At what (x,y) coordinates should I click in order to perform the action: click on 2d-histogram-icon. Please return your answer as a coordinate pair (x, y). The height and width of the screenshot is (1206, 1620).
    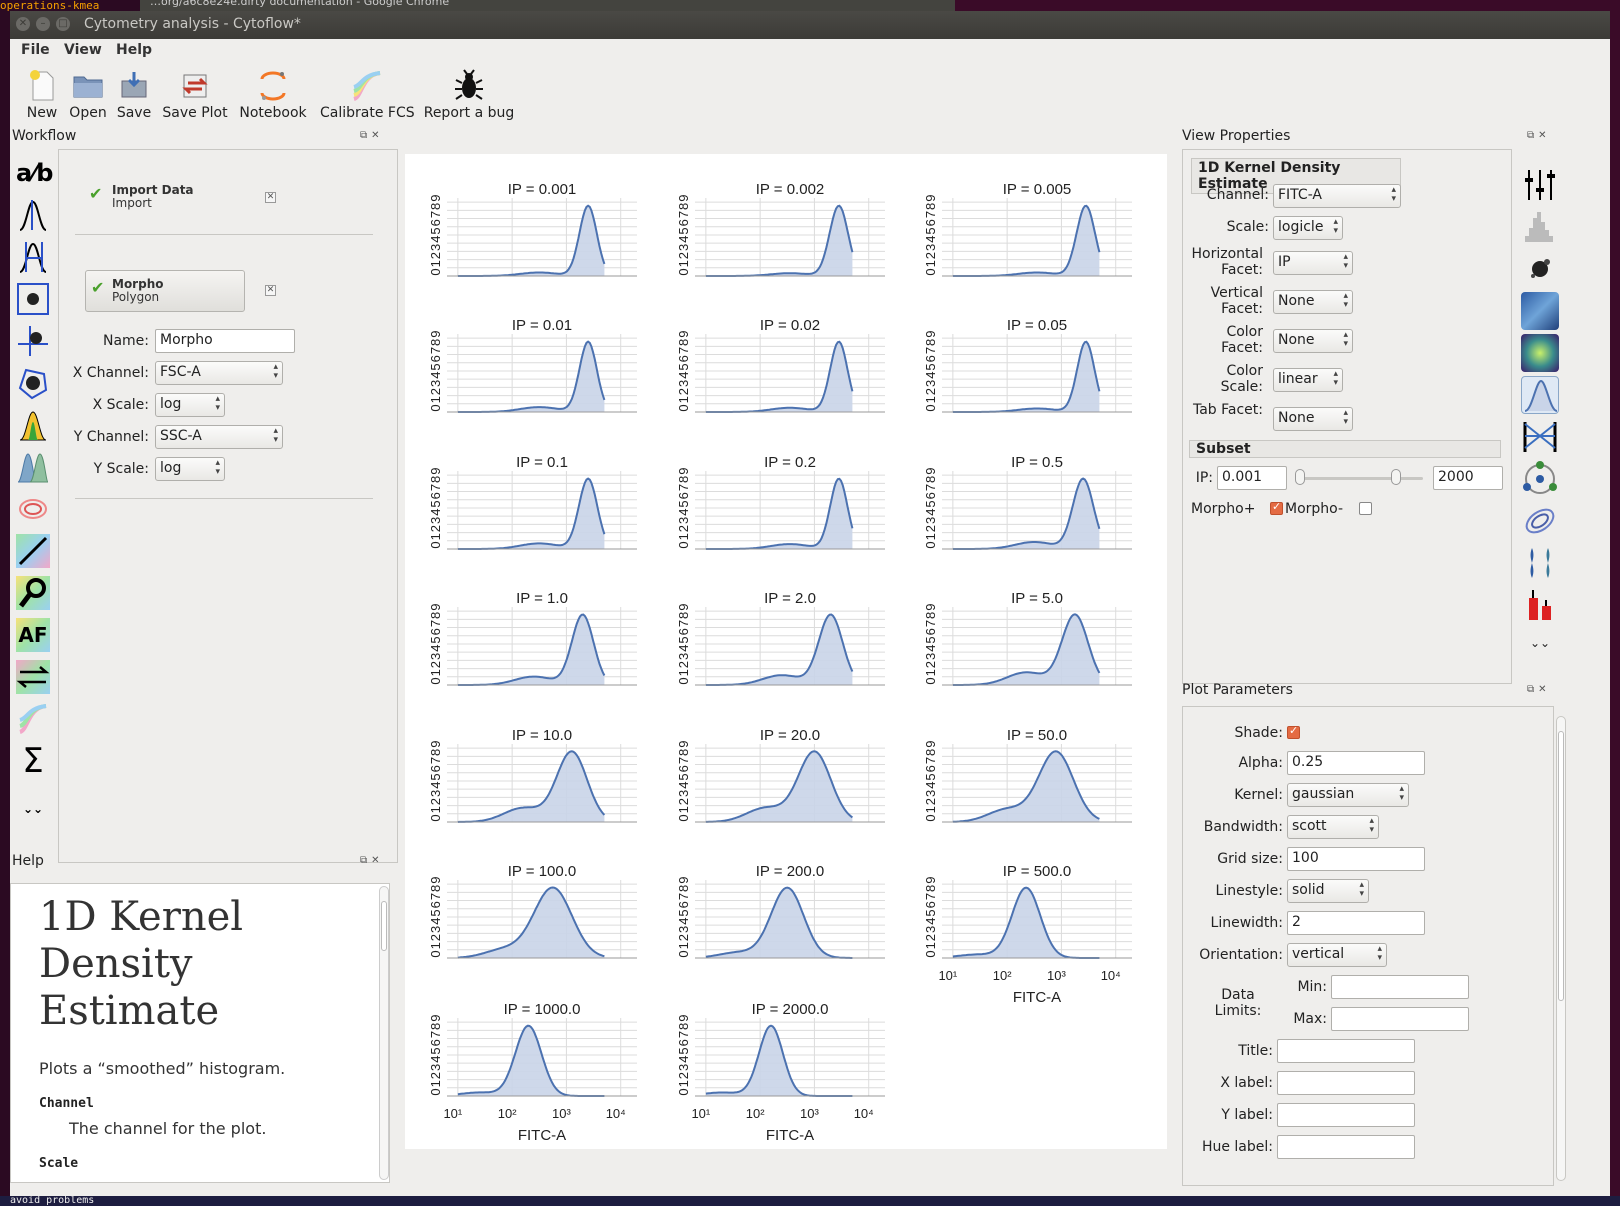
    Looking at the image, I should click on (1540, 353).